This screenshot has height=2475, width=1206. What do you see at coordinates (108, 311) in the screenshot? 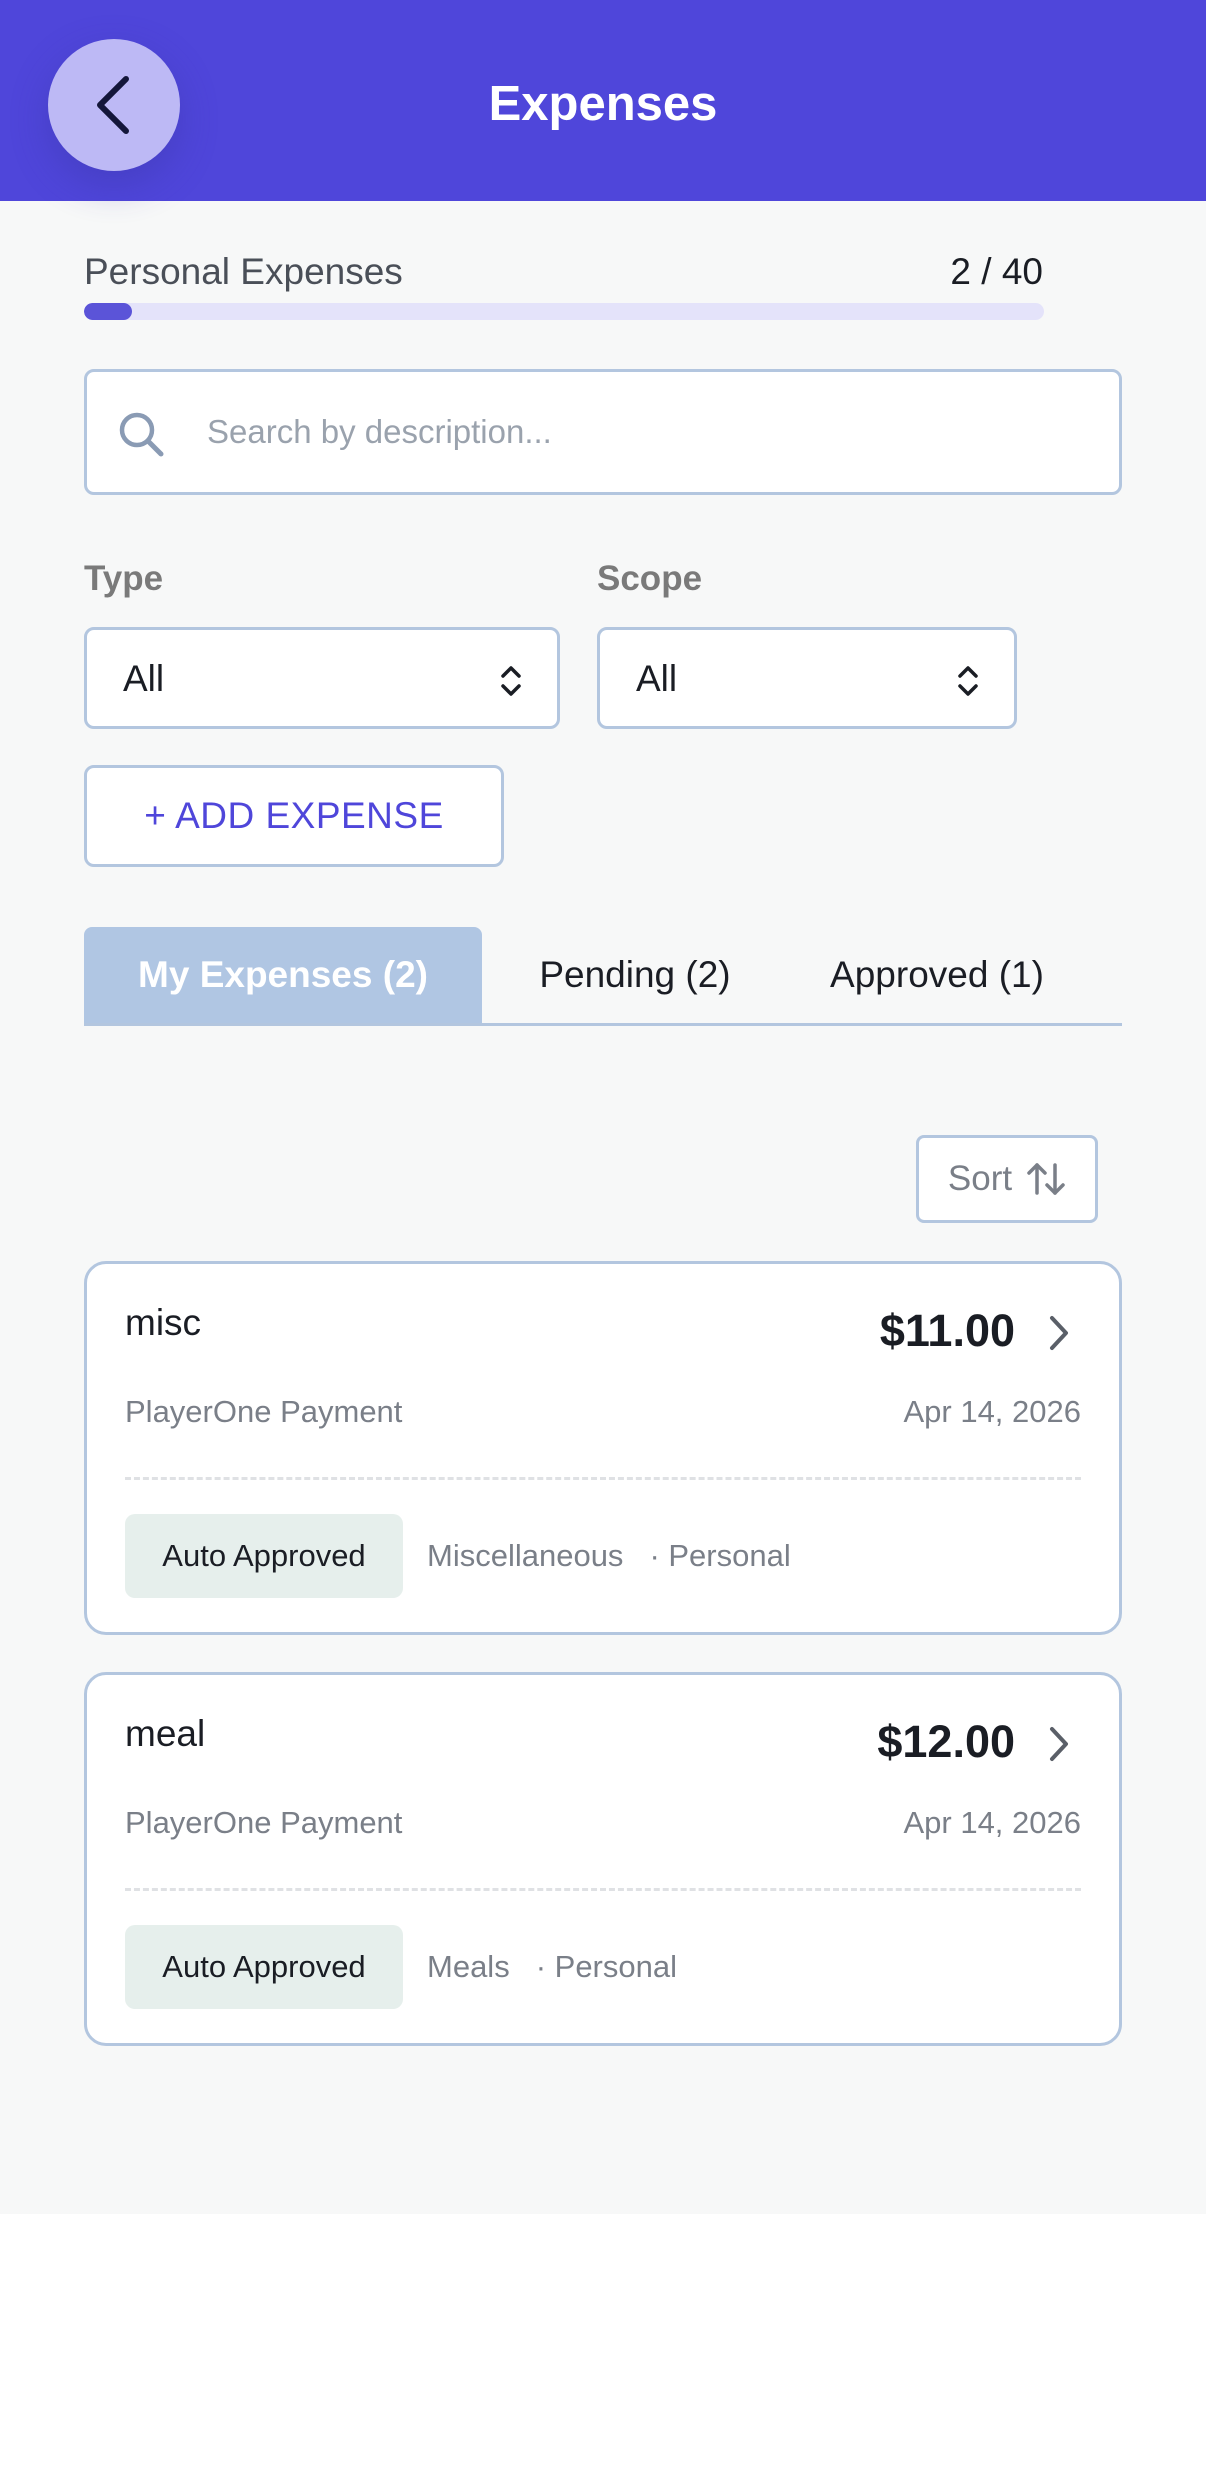
I see `quota-progress-fill` at bounding box center [108, 311].